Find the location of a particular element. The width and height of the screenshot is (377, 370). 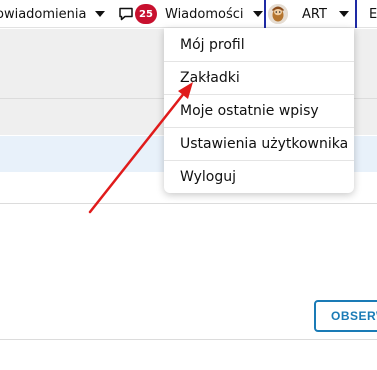

content-divider-bottom is located at coordinates (188, 339).